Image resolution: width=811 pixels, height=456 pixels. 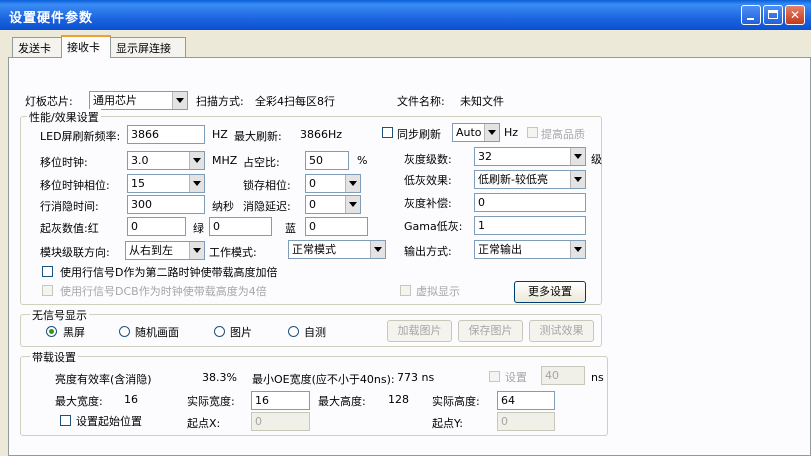 I want to click on set-start-checkbox, so click(x=65, y=420).